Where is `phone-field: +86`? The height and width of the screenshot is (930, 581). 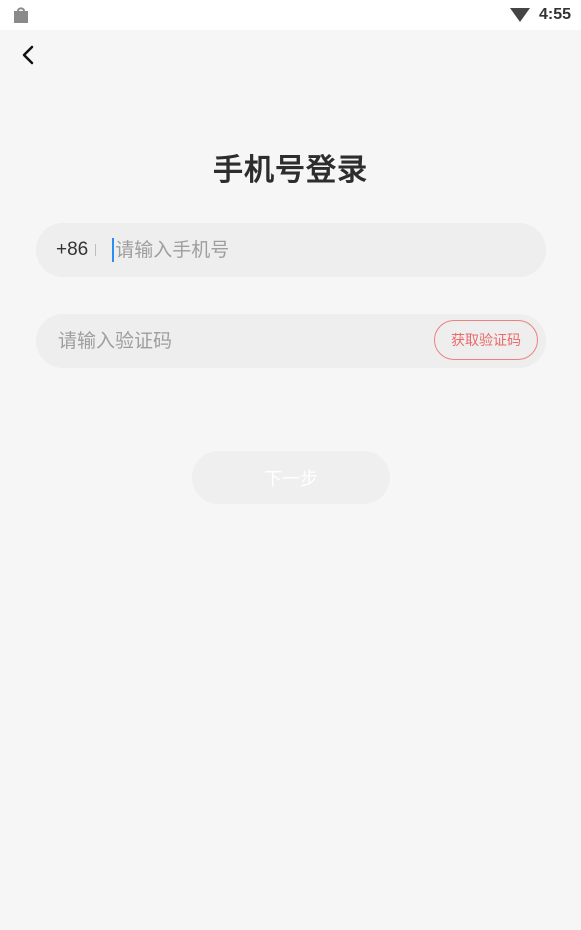
phone-field: +86 is located at coordinates (291, 250).